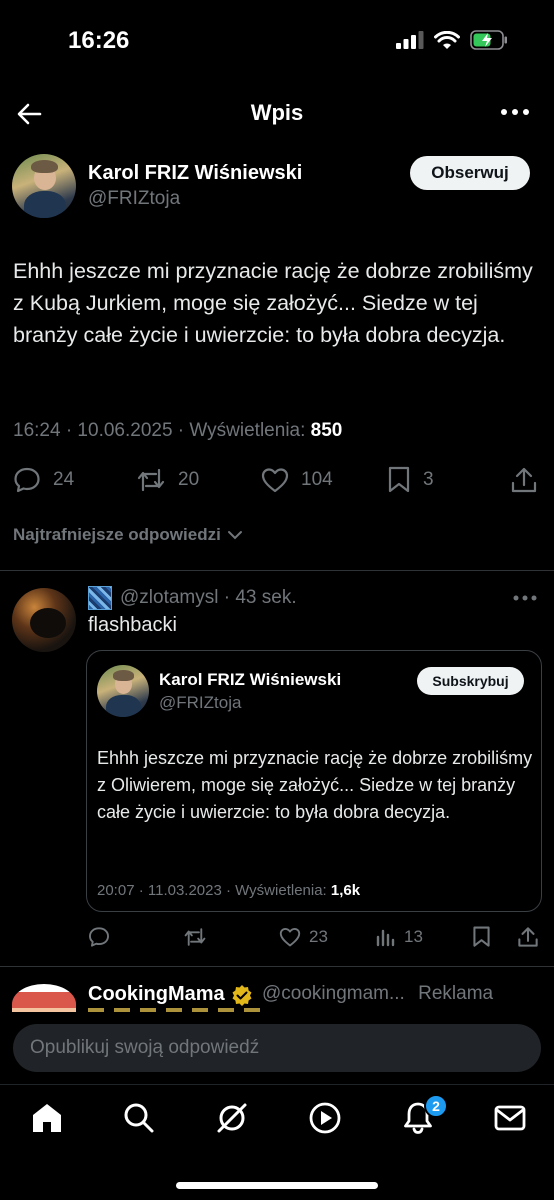 Image resolution: width=554 pixels, height=1200 pixels. What do you see at coordinates (117, 534) in the screenshot?
I see `reply-sort-label: Najtrafniejsze odpowiedzi` at bounding box center [117, 534].